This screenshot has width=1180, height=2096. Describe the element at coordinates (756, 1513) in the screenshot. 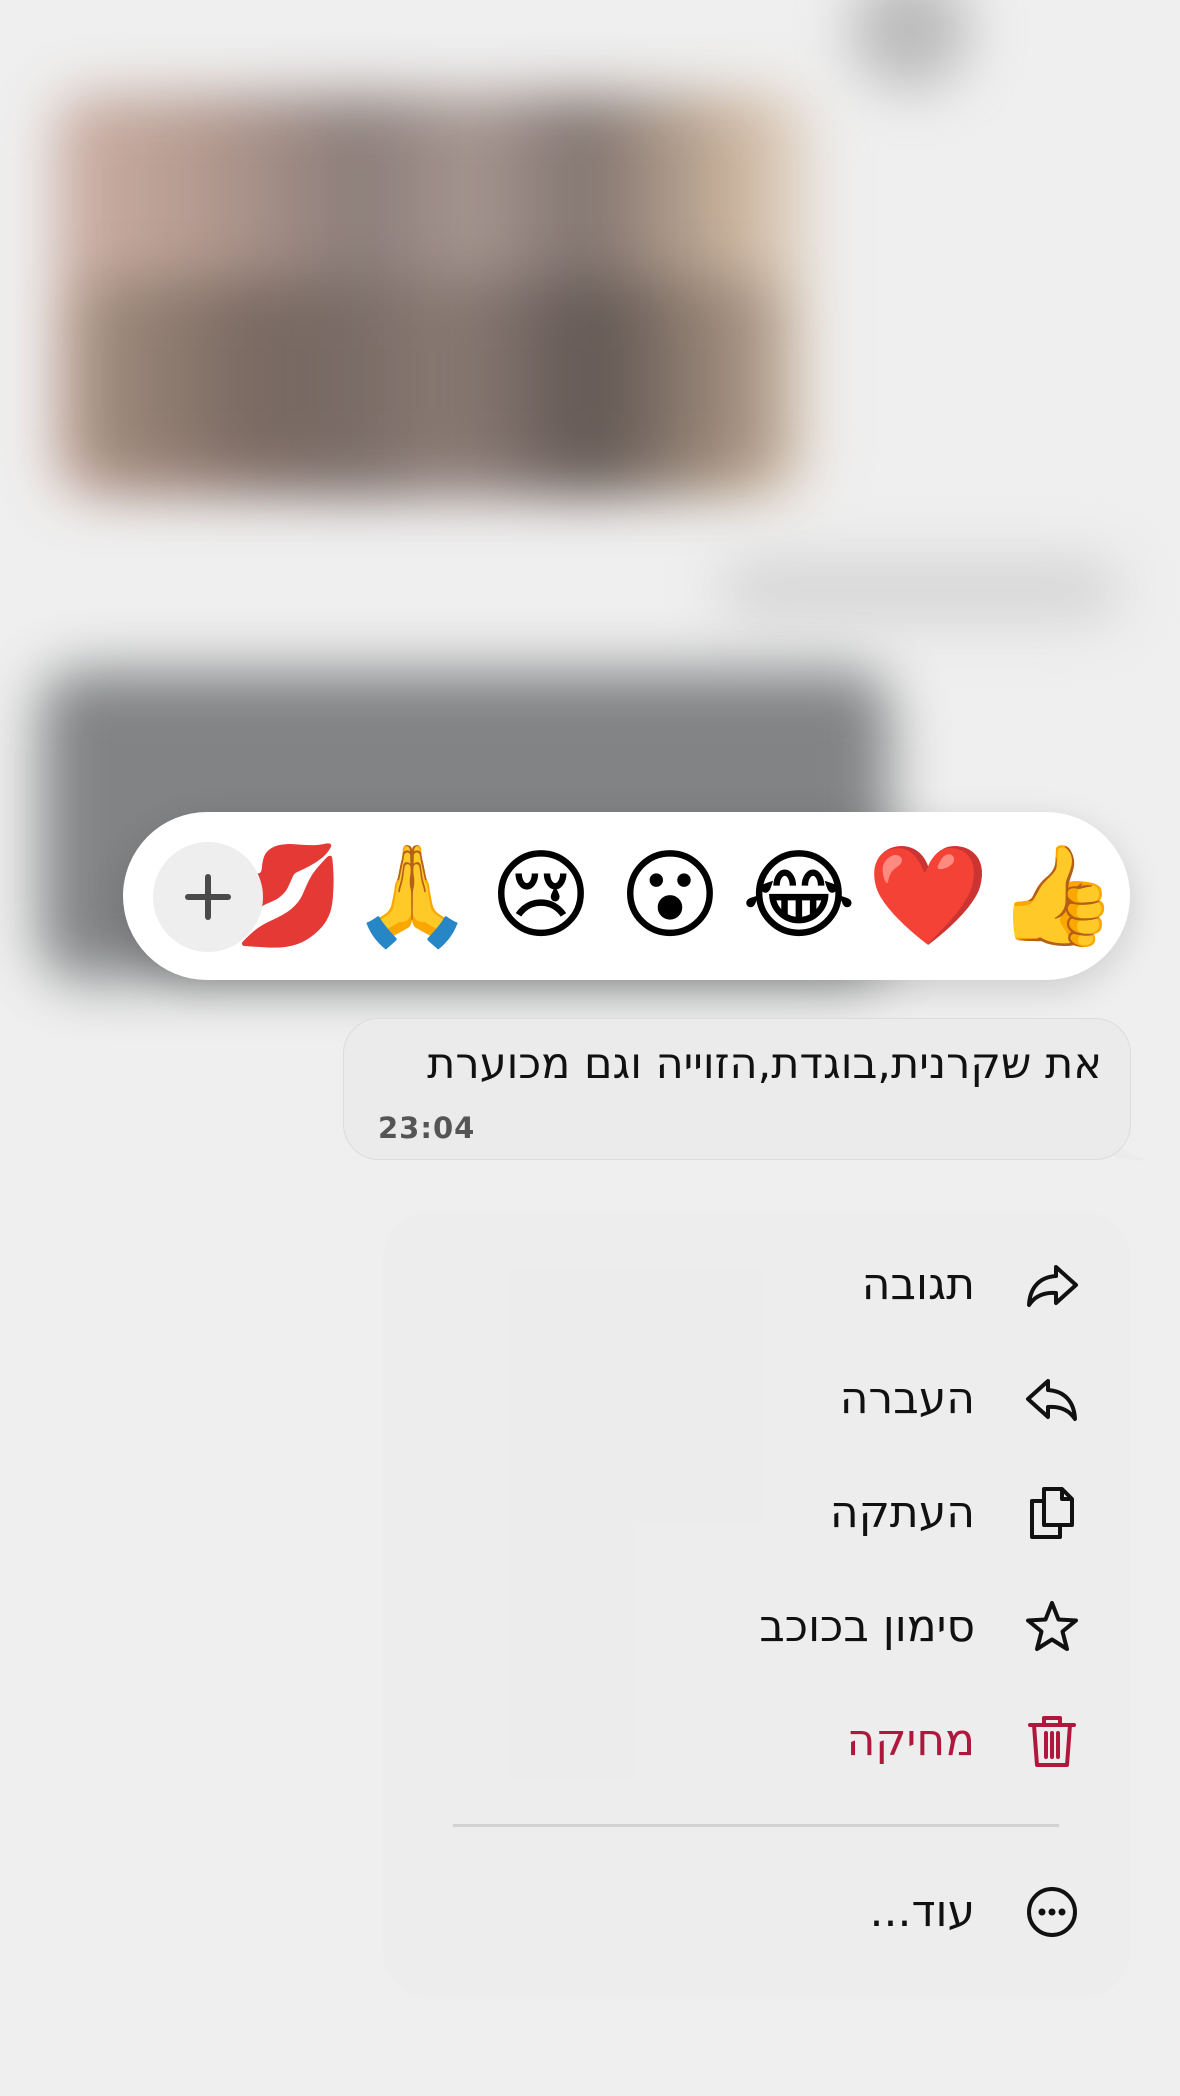

I see `menu-item-copy: העתקה` at that location.